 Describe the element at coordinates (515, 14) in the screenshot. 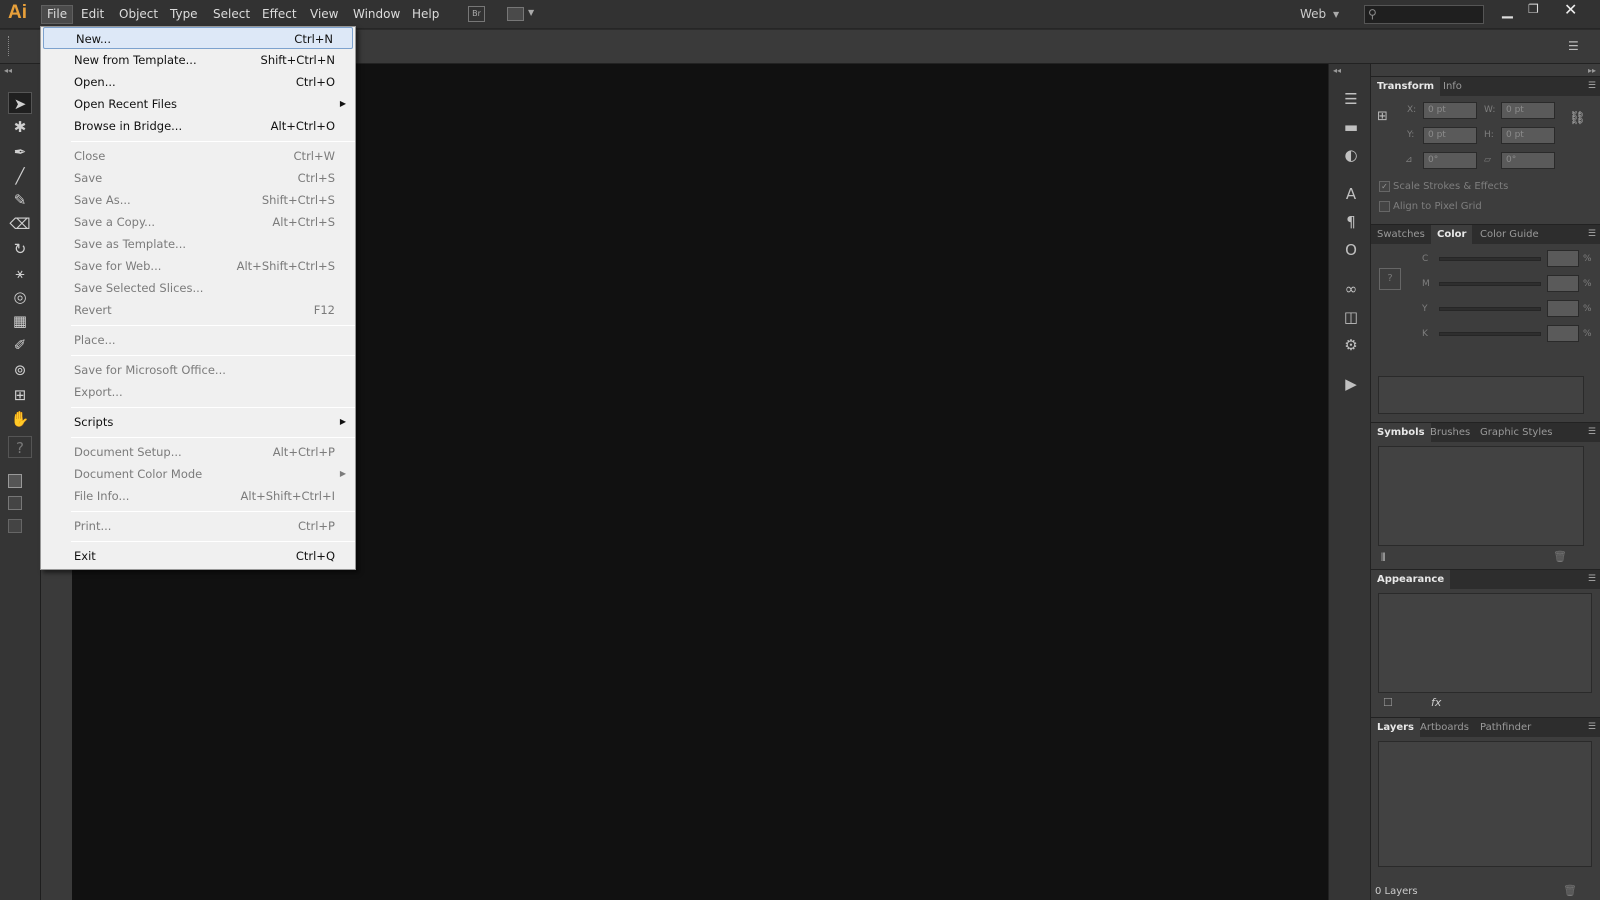

I see `arrange-documents-icon` at that location.